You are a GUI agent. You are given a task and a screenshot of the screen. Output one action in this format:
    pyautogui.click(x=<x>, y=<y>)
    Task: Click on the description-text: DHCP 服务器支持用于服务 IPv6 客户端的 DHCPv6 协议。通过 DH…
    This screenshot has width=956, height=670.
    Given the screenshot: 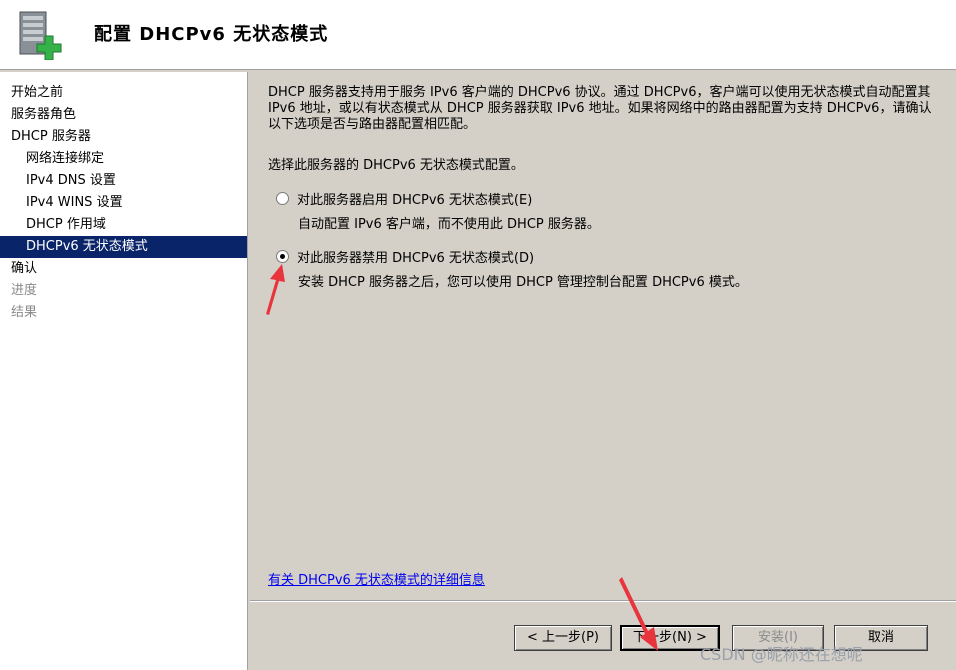 What is the action you would take?
    pyautogui.click(x=600, y=108)
    